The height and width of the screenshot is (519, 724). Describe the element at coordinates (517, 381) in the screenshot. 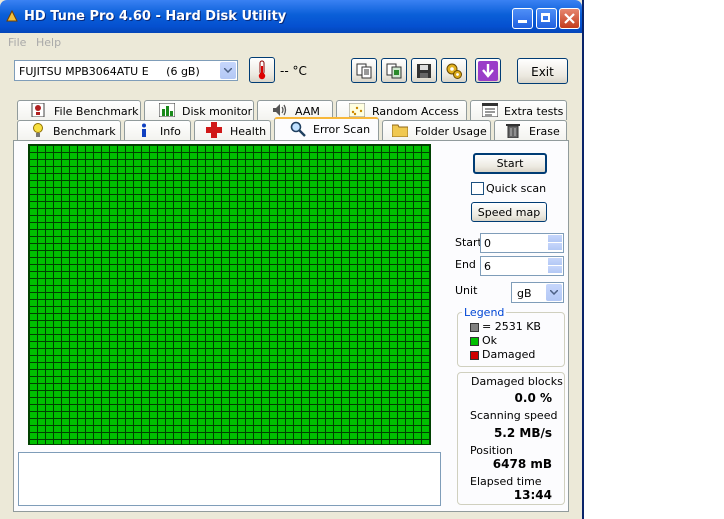

I see `damaged-blocks-label: Damaged blocks` at that location.